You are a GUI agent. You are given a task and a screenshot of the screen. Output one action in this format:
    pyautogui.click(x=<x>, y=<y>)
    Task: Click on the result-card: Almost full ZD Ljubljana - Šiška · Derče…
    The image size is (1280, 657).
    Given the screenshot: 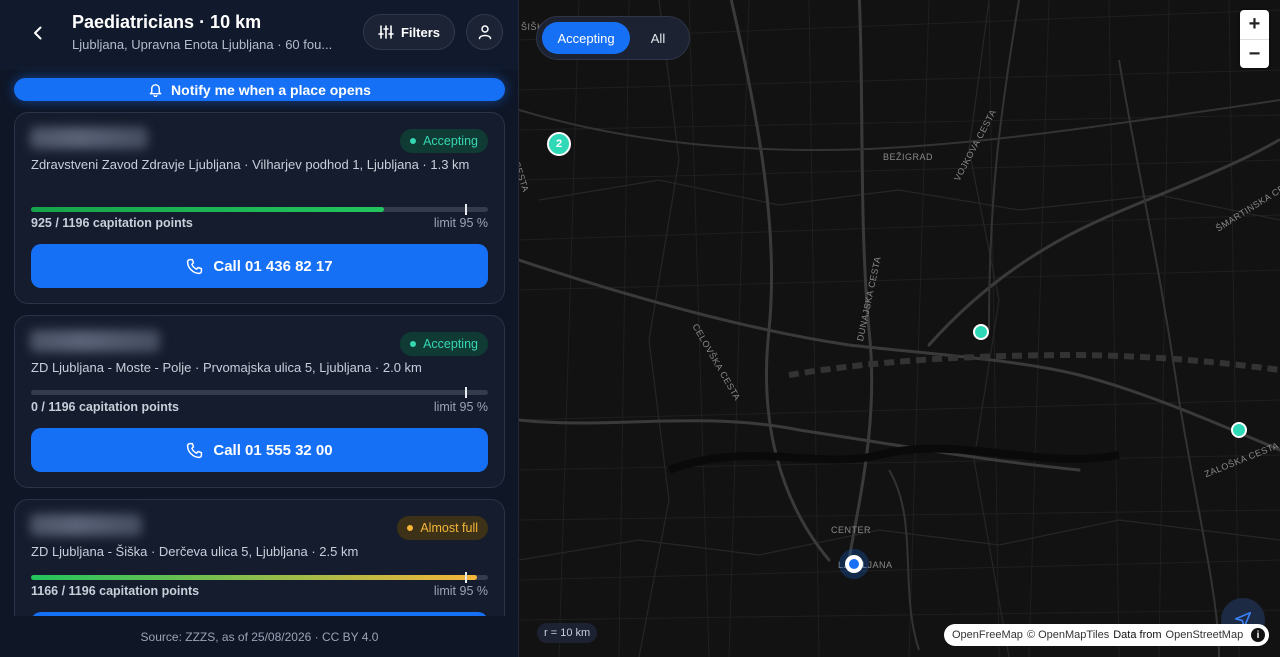 What is the action you would take?
    pyautogui.click(x=259, y=557)
    